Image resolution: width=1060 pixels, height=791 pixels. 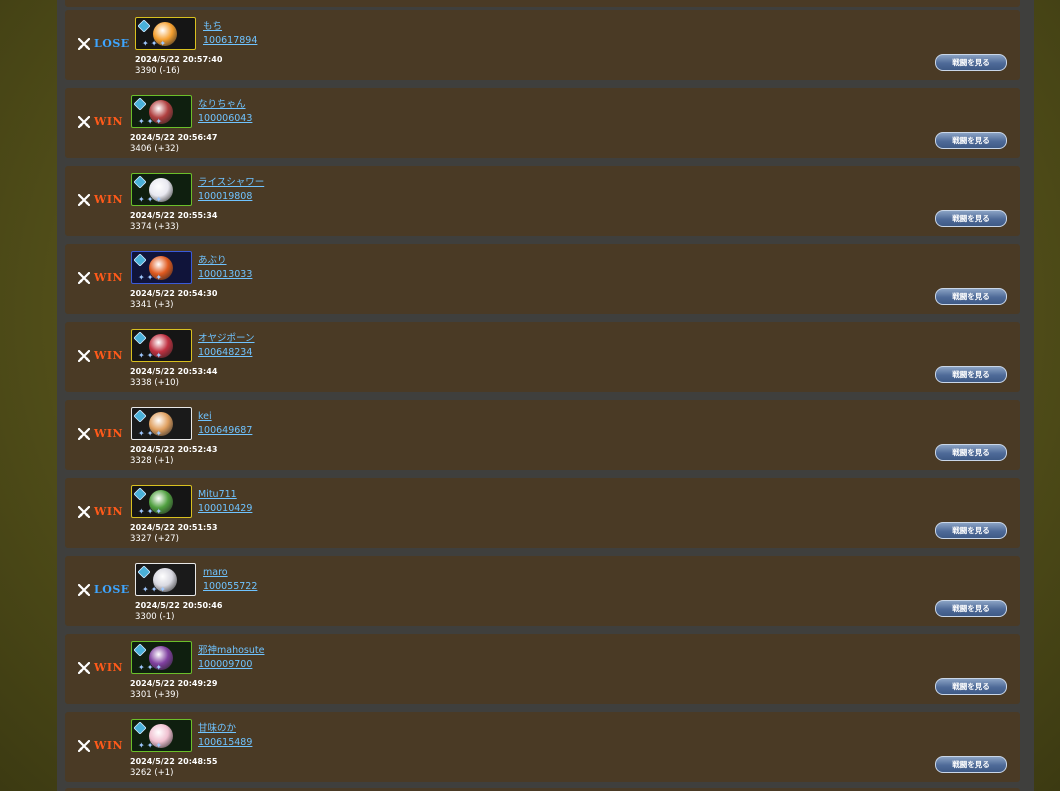 I want to click on battle-datetime: 2024/5/22 20:54:30, so click(x=174, y=293).